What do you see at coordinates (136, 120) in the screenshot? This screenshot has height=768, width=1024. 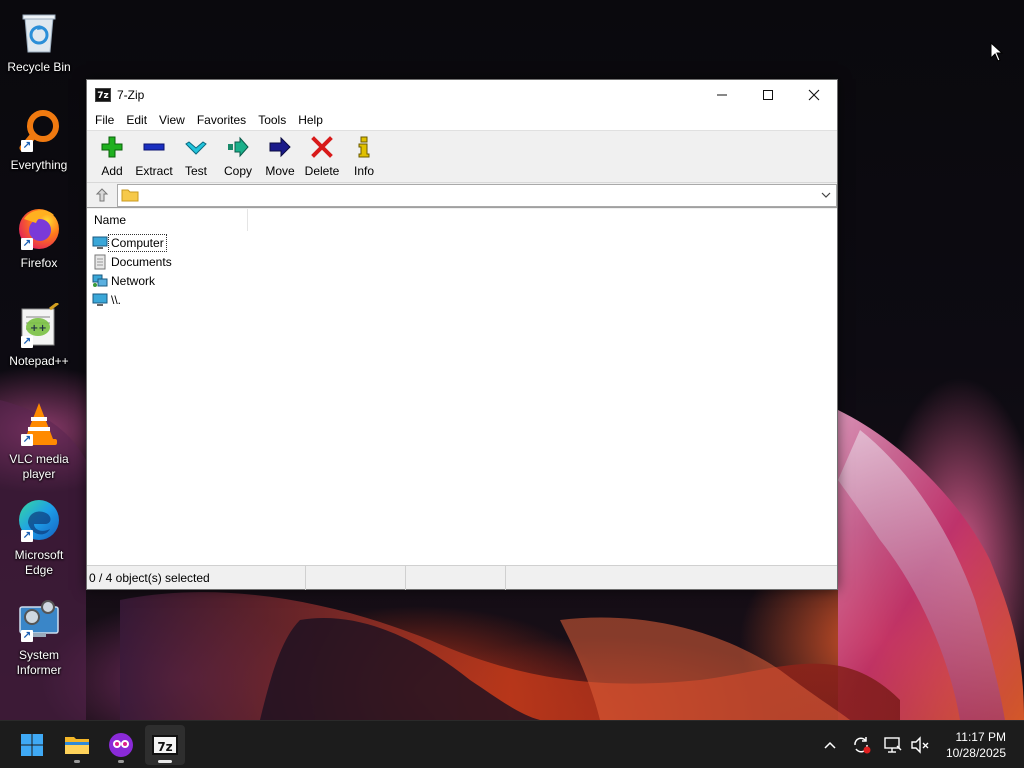 I see `menu-edit: Edit` at bounding box center [136, 120].